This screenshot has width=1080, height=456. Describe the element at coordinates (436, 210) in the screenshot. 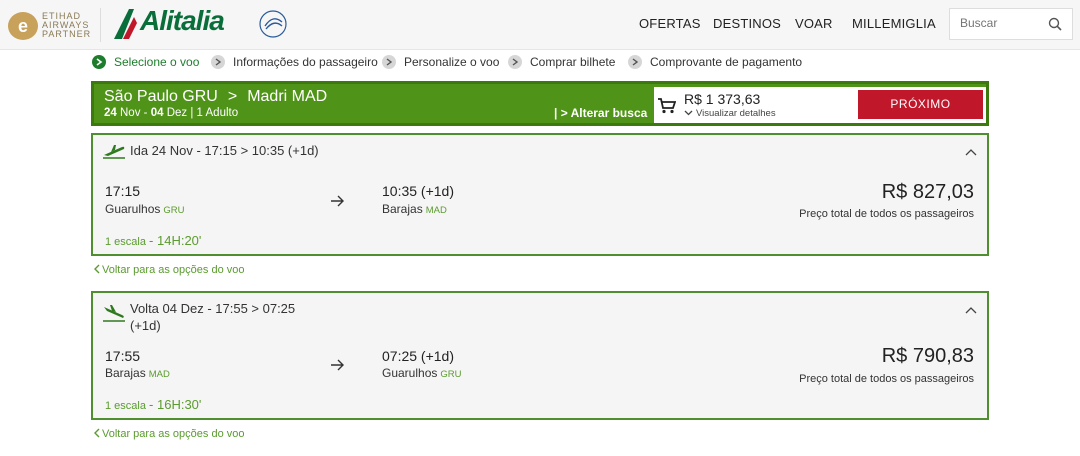

I see `arrival-code: MAD` at that location.